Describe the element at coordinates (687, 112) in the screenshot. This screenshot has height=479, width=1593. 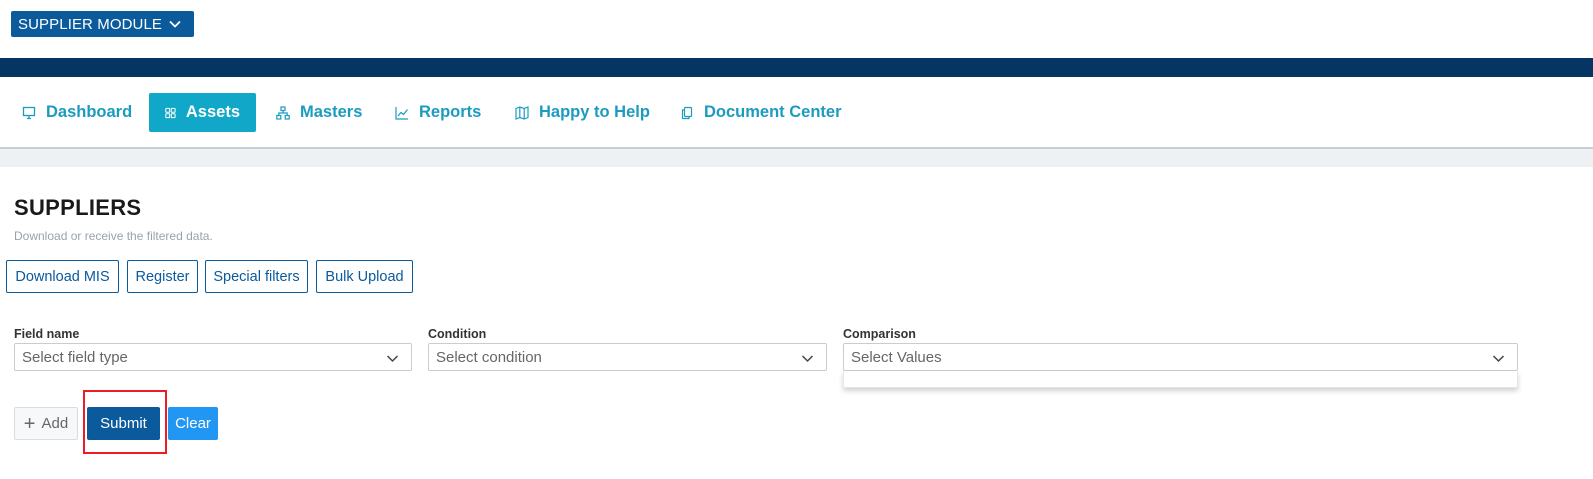
I see `documents-icon` at that location.